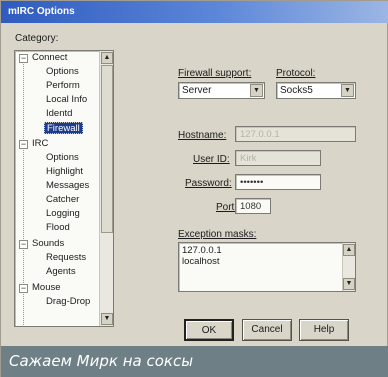  Describe the element at coordinates (194, 12) in the screenshot. I see `title-bar: mIRC Options` at that location.